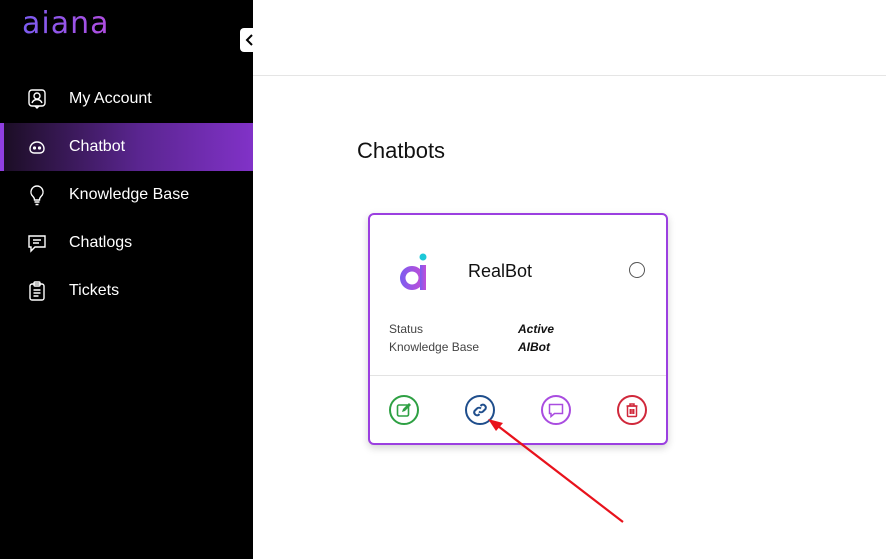 This screenshot has width=886, height=559. Describe the element at coordinates (406, 329) in the screenshot. I see `status-label: Status` at that location.